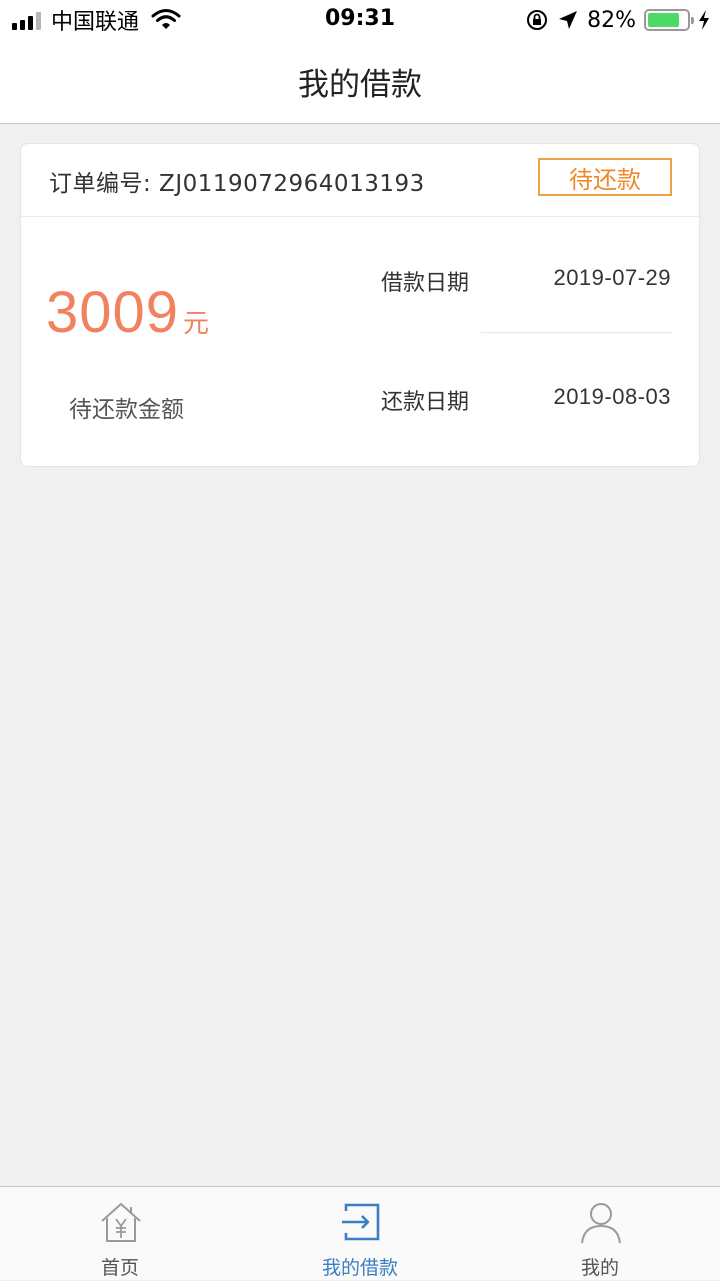 The height and width of the screenshot is (1281, 720). I want to click on date-divider, so click(577, 332).